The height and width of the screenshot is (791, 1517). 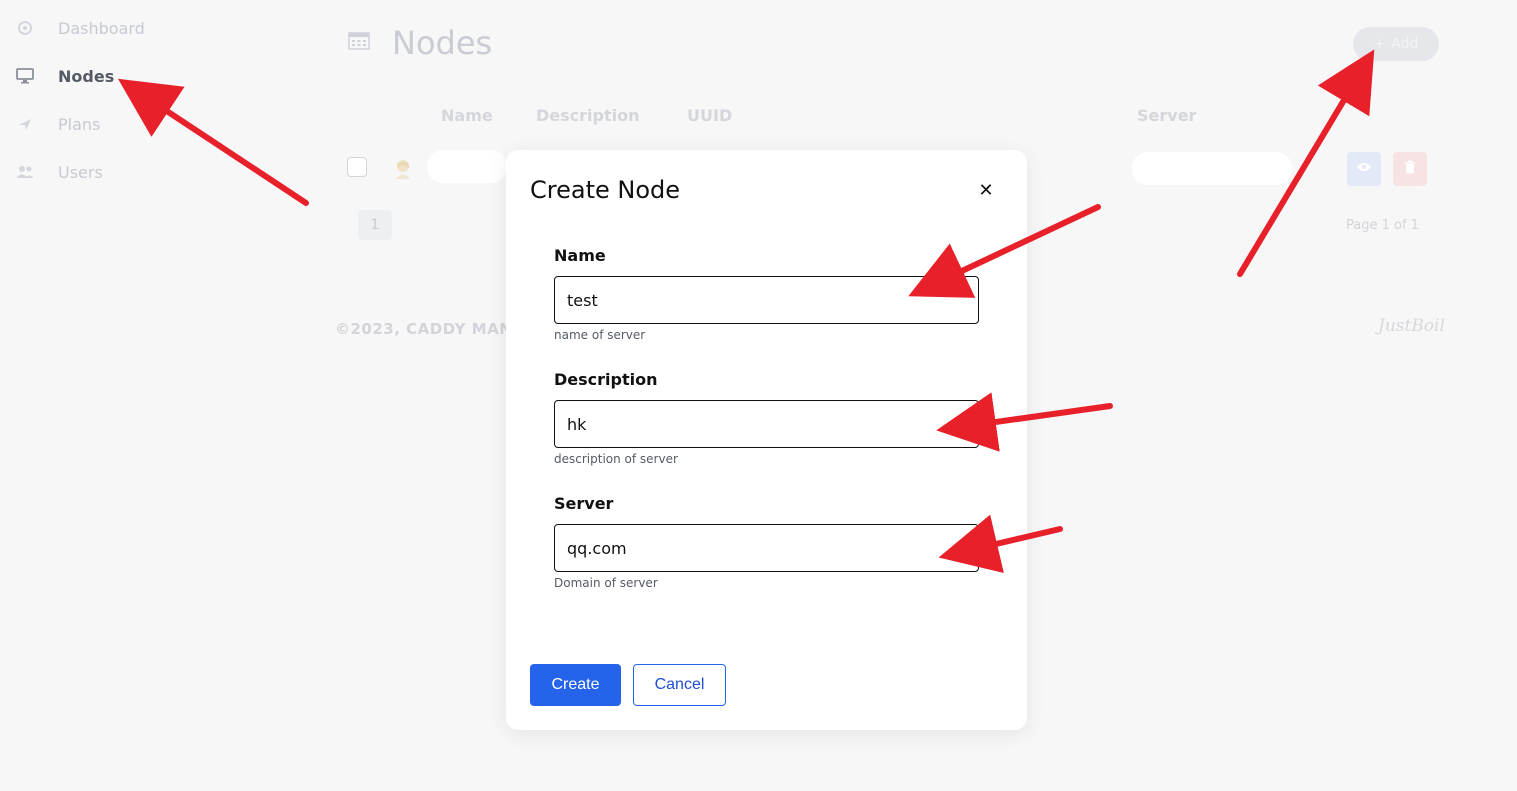 What do you see at coordinates (86, 76) in the screenshot?
I see `sidebar-item-label: Nodes` at bounding box center [86, 76].